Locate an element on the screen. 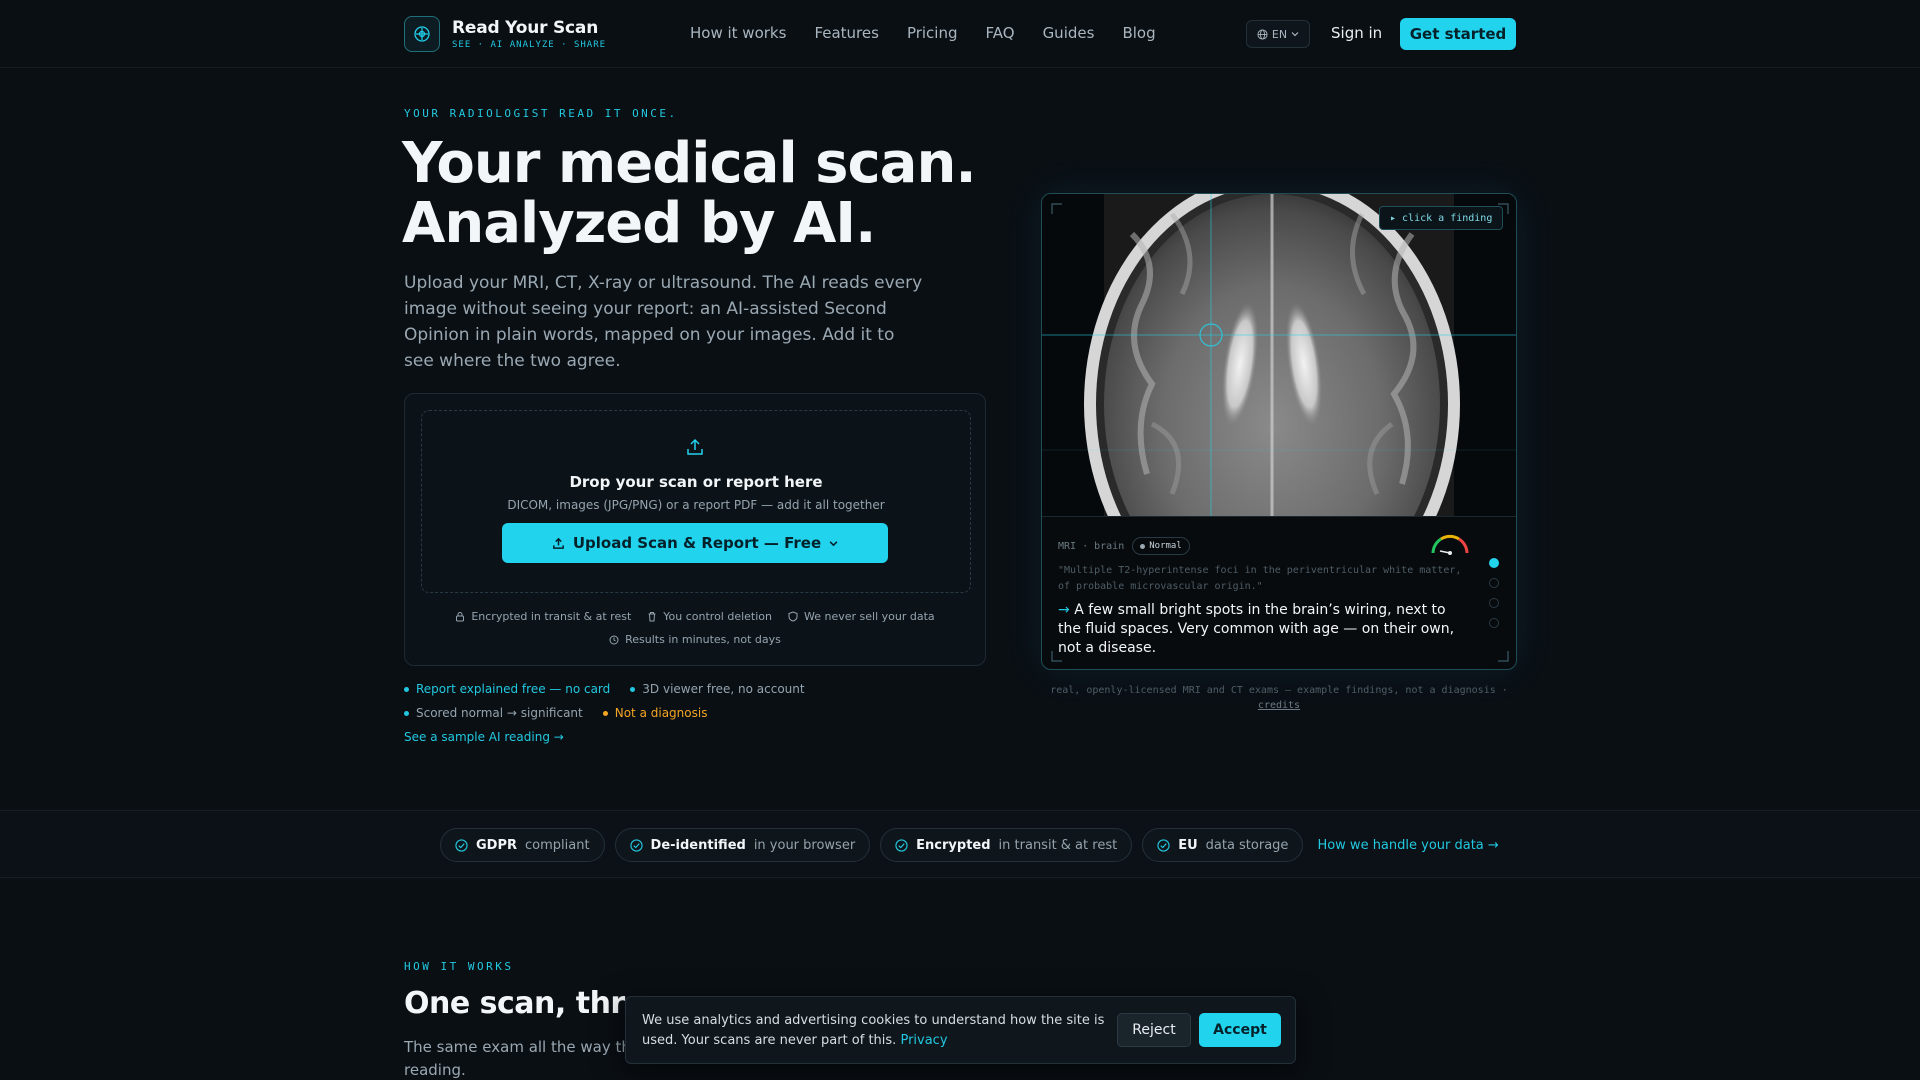 The width and height of the screenshot is (1920, 1080). click-finding-tag: ▸ click a finding is located at coordinates (1441, 218).